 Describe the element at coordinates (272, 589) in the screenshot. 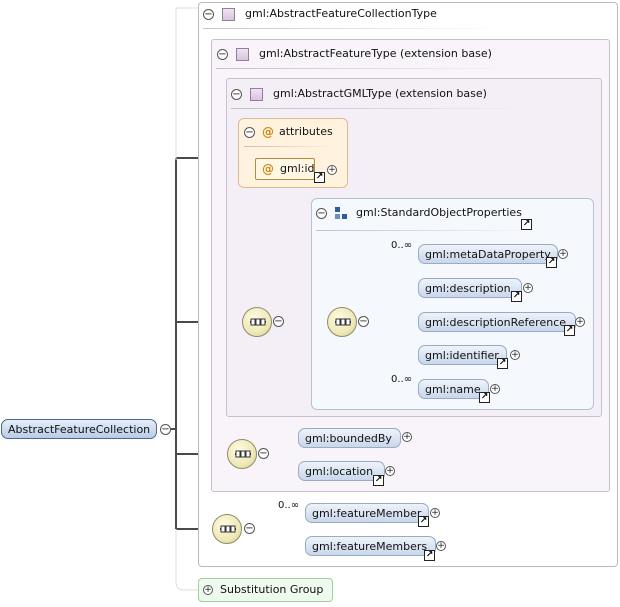

I see `substitution-group-label: Substitution Group` at that location.